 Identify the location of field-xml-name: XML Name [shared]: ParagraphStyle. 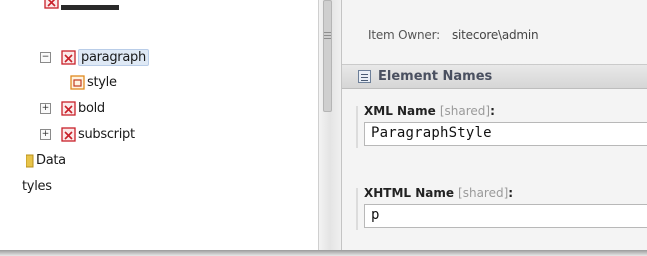
(501, 126).